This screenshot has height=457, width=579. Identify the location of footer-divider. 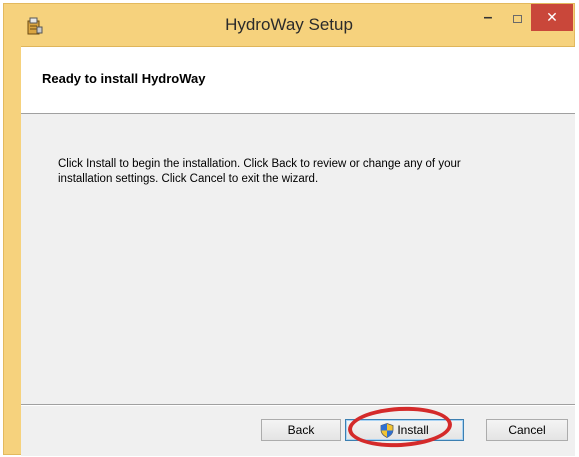
(298, 405).